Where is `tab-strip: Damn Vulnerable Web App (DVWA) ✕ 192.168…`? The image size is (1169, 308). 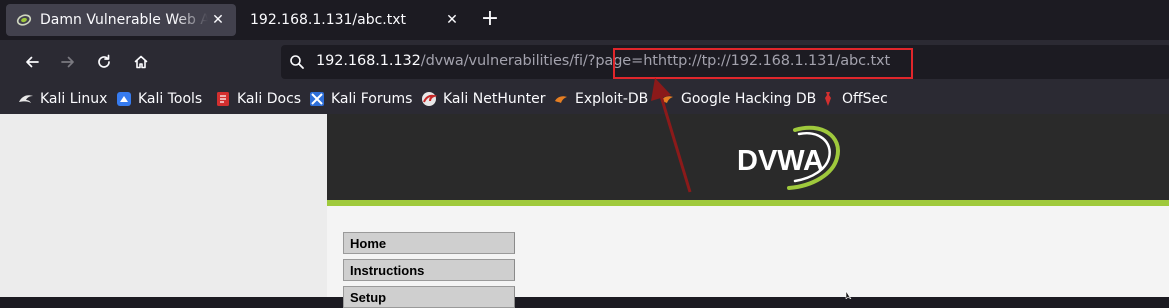 tab-strip: Damn Vulnerable Web App (DVWA) ✕ 192.168… is located at coordinates (584, 20).